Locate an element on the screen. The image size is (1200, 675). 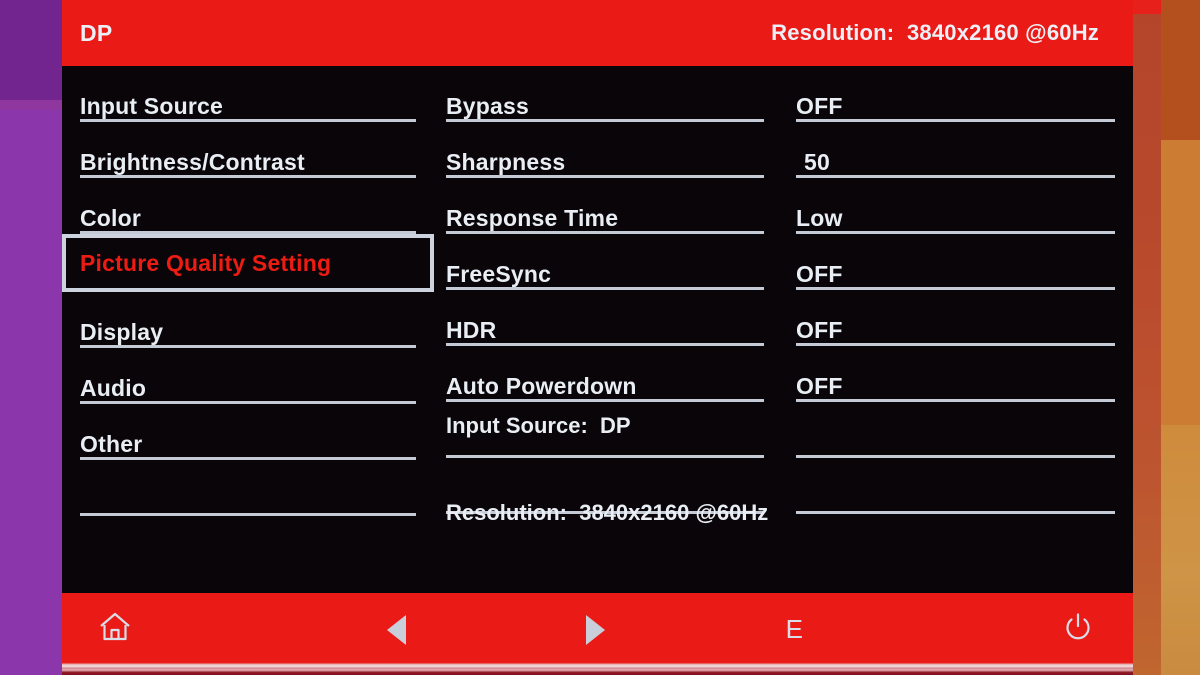
exit-button: E is located at coordinates (794, 629).